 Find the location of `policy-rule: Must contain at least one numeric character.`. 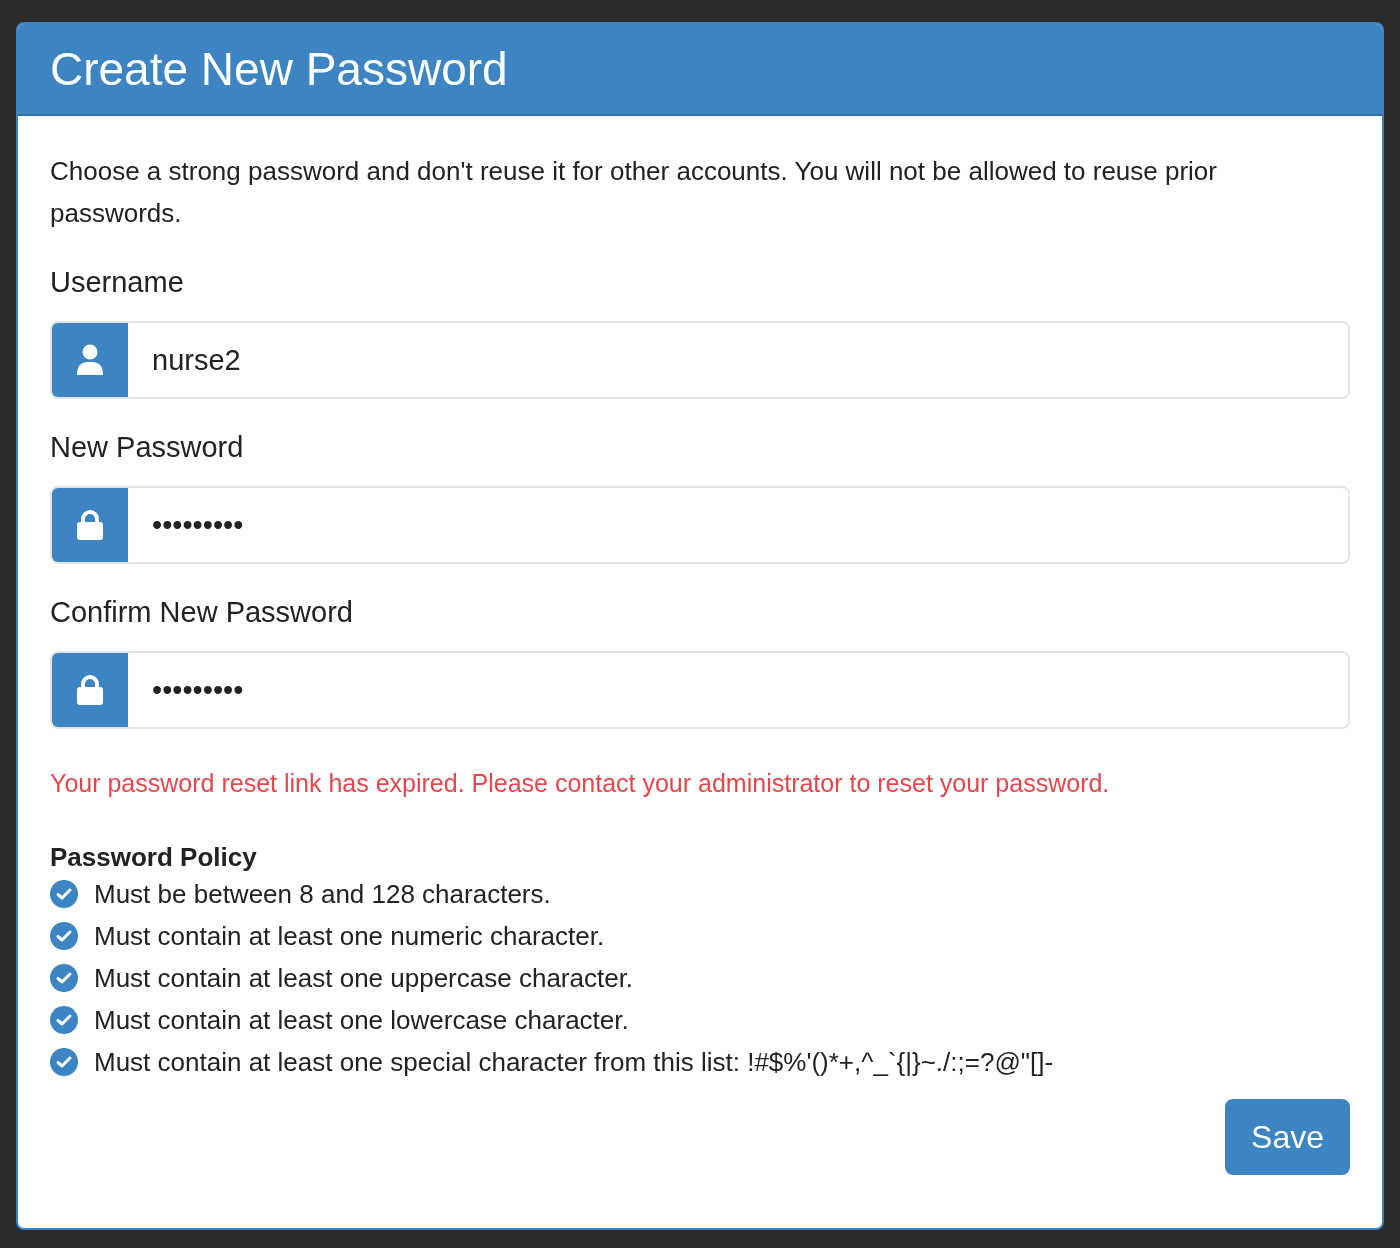

policy-rule: Must contain at least one numeric character. is located at coordinates (349, 936).